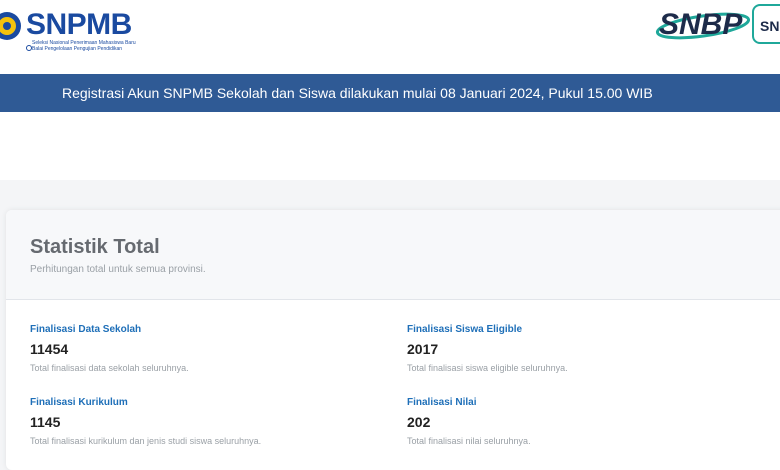 The height and width of the screenshot is (470, 780). I want to click on card-title: Statistik Total, so click(95, 247).